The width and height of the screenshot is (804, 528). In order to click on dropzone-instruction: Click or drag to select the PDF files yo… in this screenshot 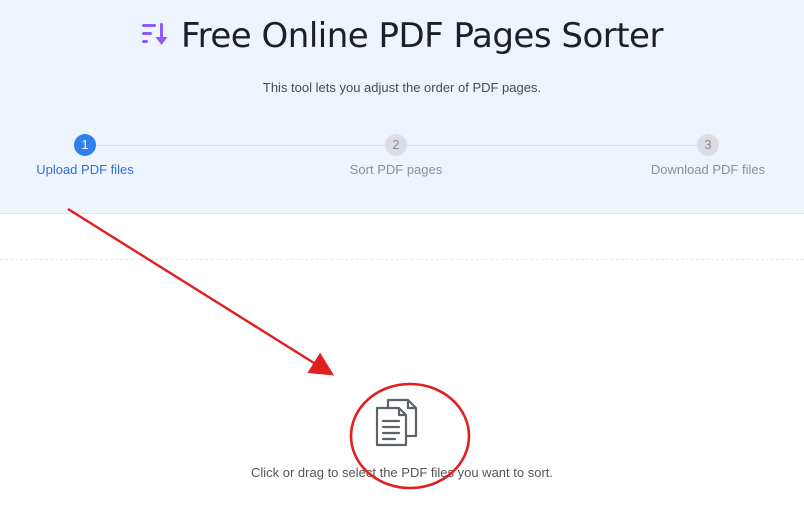, I will do `click(401, 472)`.